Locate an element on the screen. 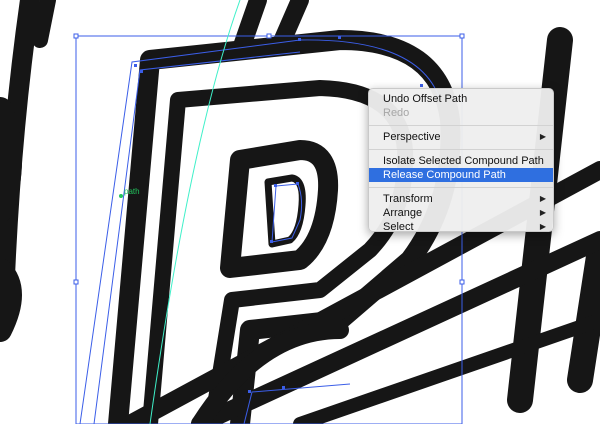  left-lower-fragment is located at coordinates (11, 300).